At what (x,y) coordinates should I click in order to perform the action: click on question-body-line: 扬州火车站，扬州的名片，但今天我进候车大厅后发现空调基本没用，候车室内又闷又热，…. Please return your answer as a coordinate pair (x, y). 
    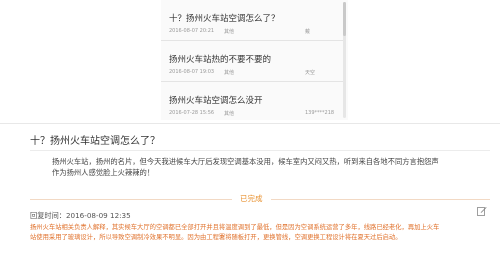
    Looking at the image, I should click on (245, 161).